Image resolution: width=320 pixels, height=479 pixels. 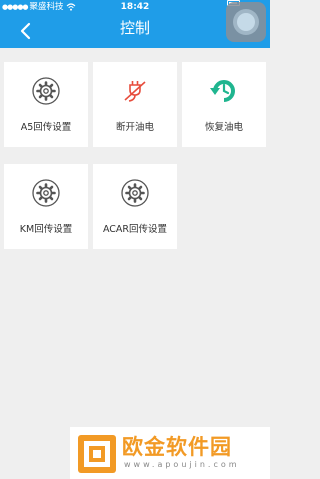 What do you see at coordinates (135, 104) in the screenshot?
I see `tile-cut-power: 断开油电` at bounding box center [135, 104].